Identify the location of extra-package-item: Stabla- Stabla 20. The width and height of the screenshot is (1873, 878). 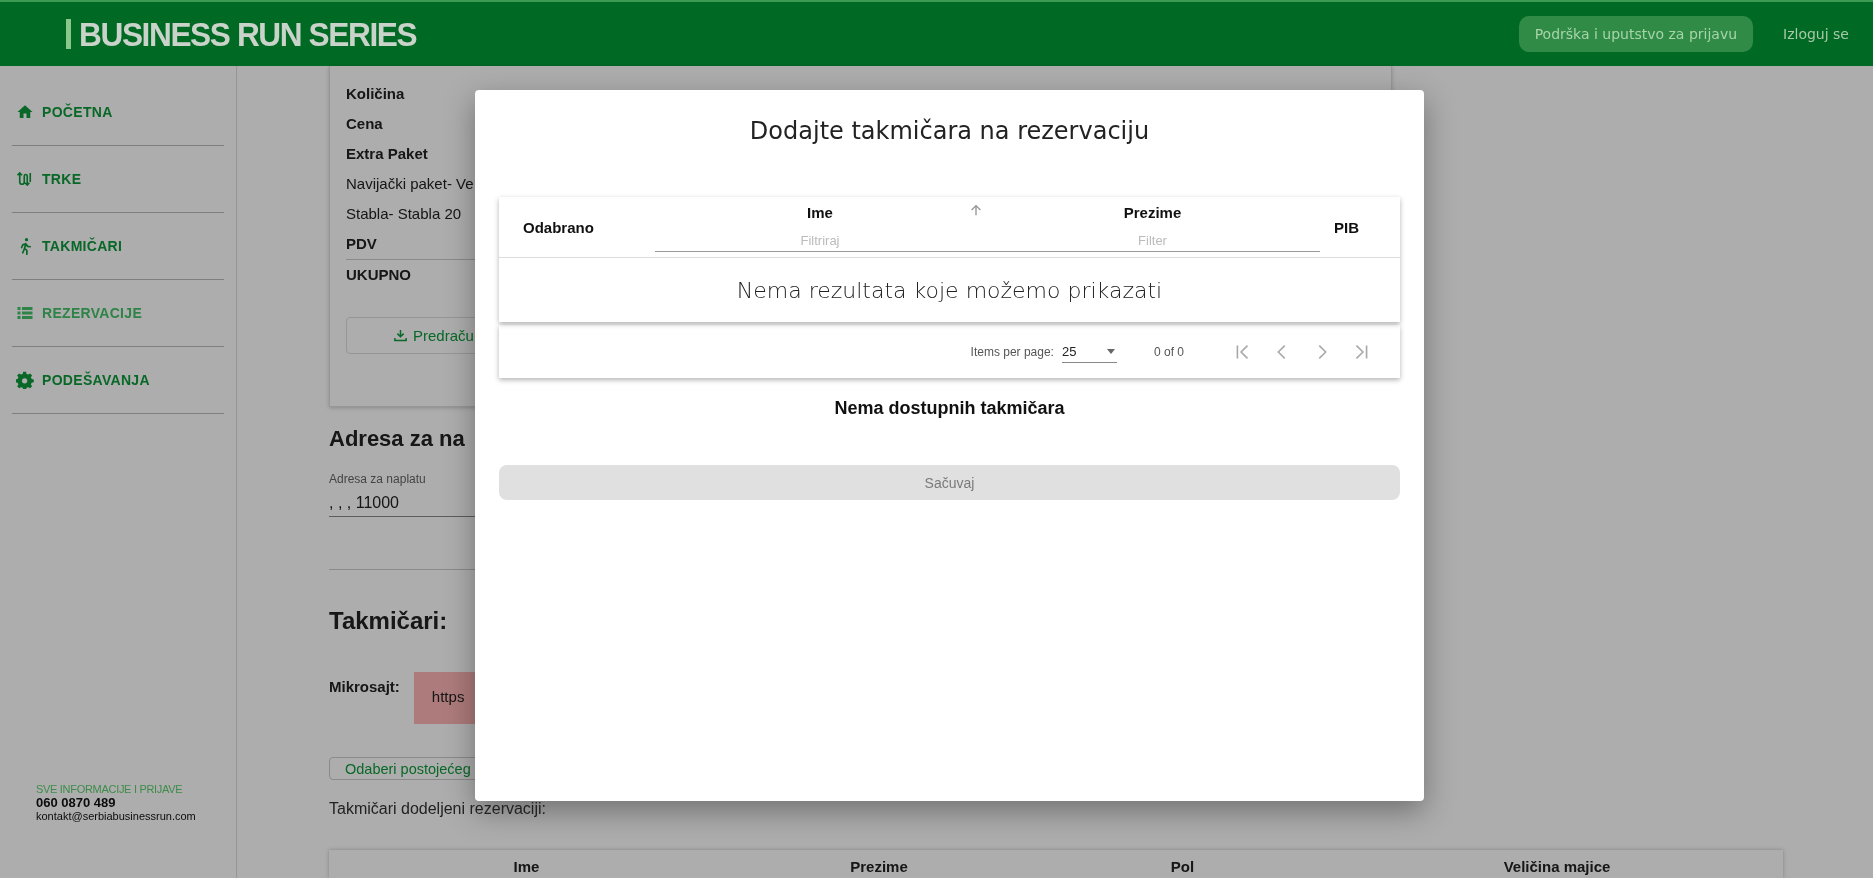
(404, 214).